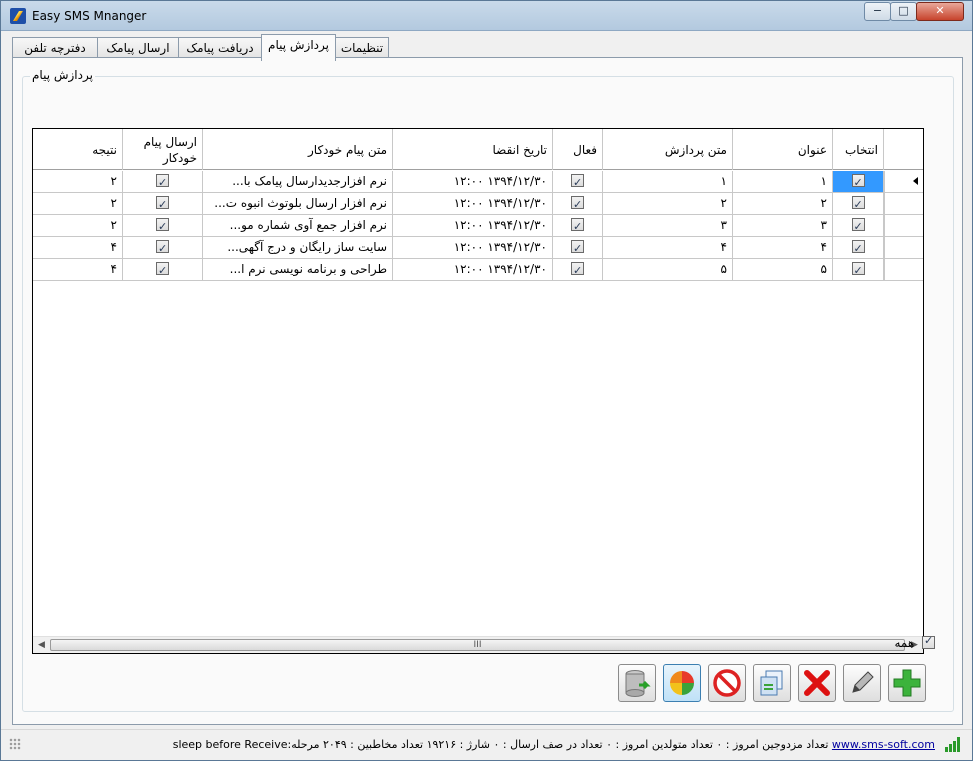 The width and height of the screenshot is (973, 761). I want to click on tab-receive-sms: دریافت پیامک, so click(220, 48).